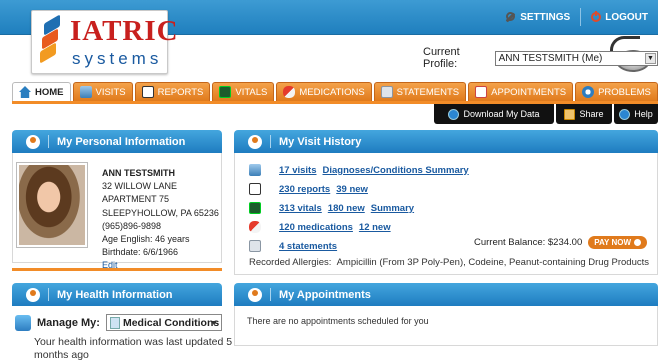  I want to click on balance-row: Current Balance: $234.00 PAY NOW, so click(560, 242).